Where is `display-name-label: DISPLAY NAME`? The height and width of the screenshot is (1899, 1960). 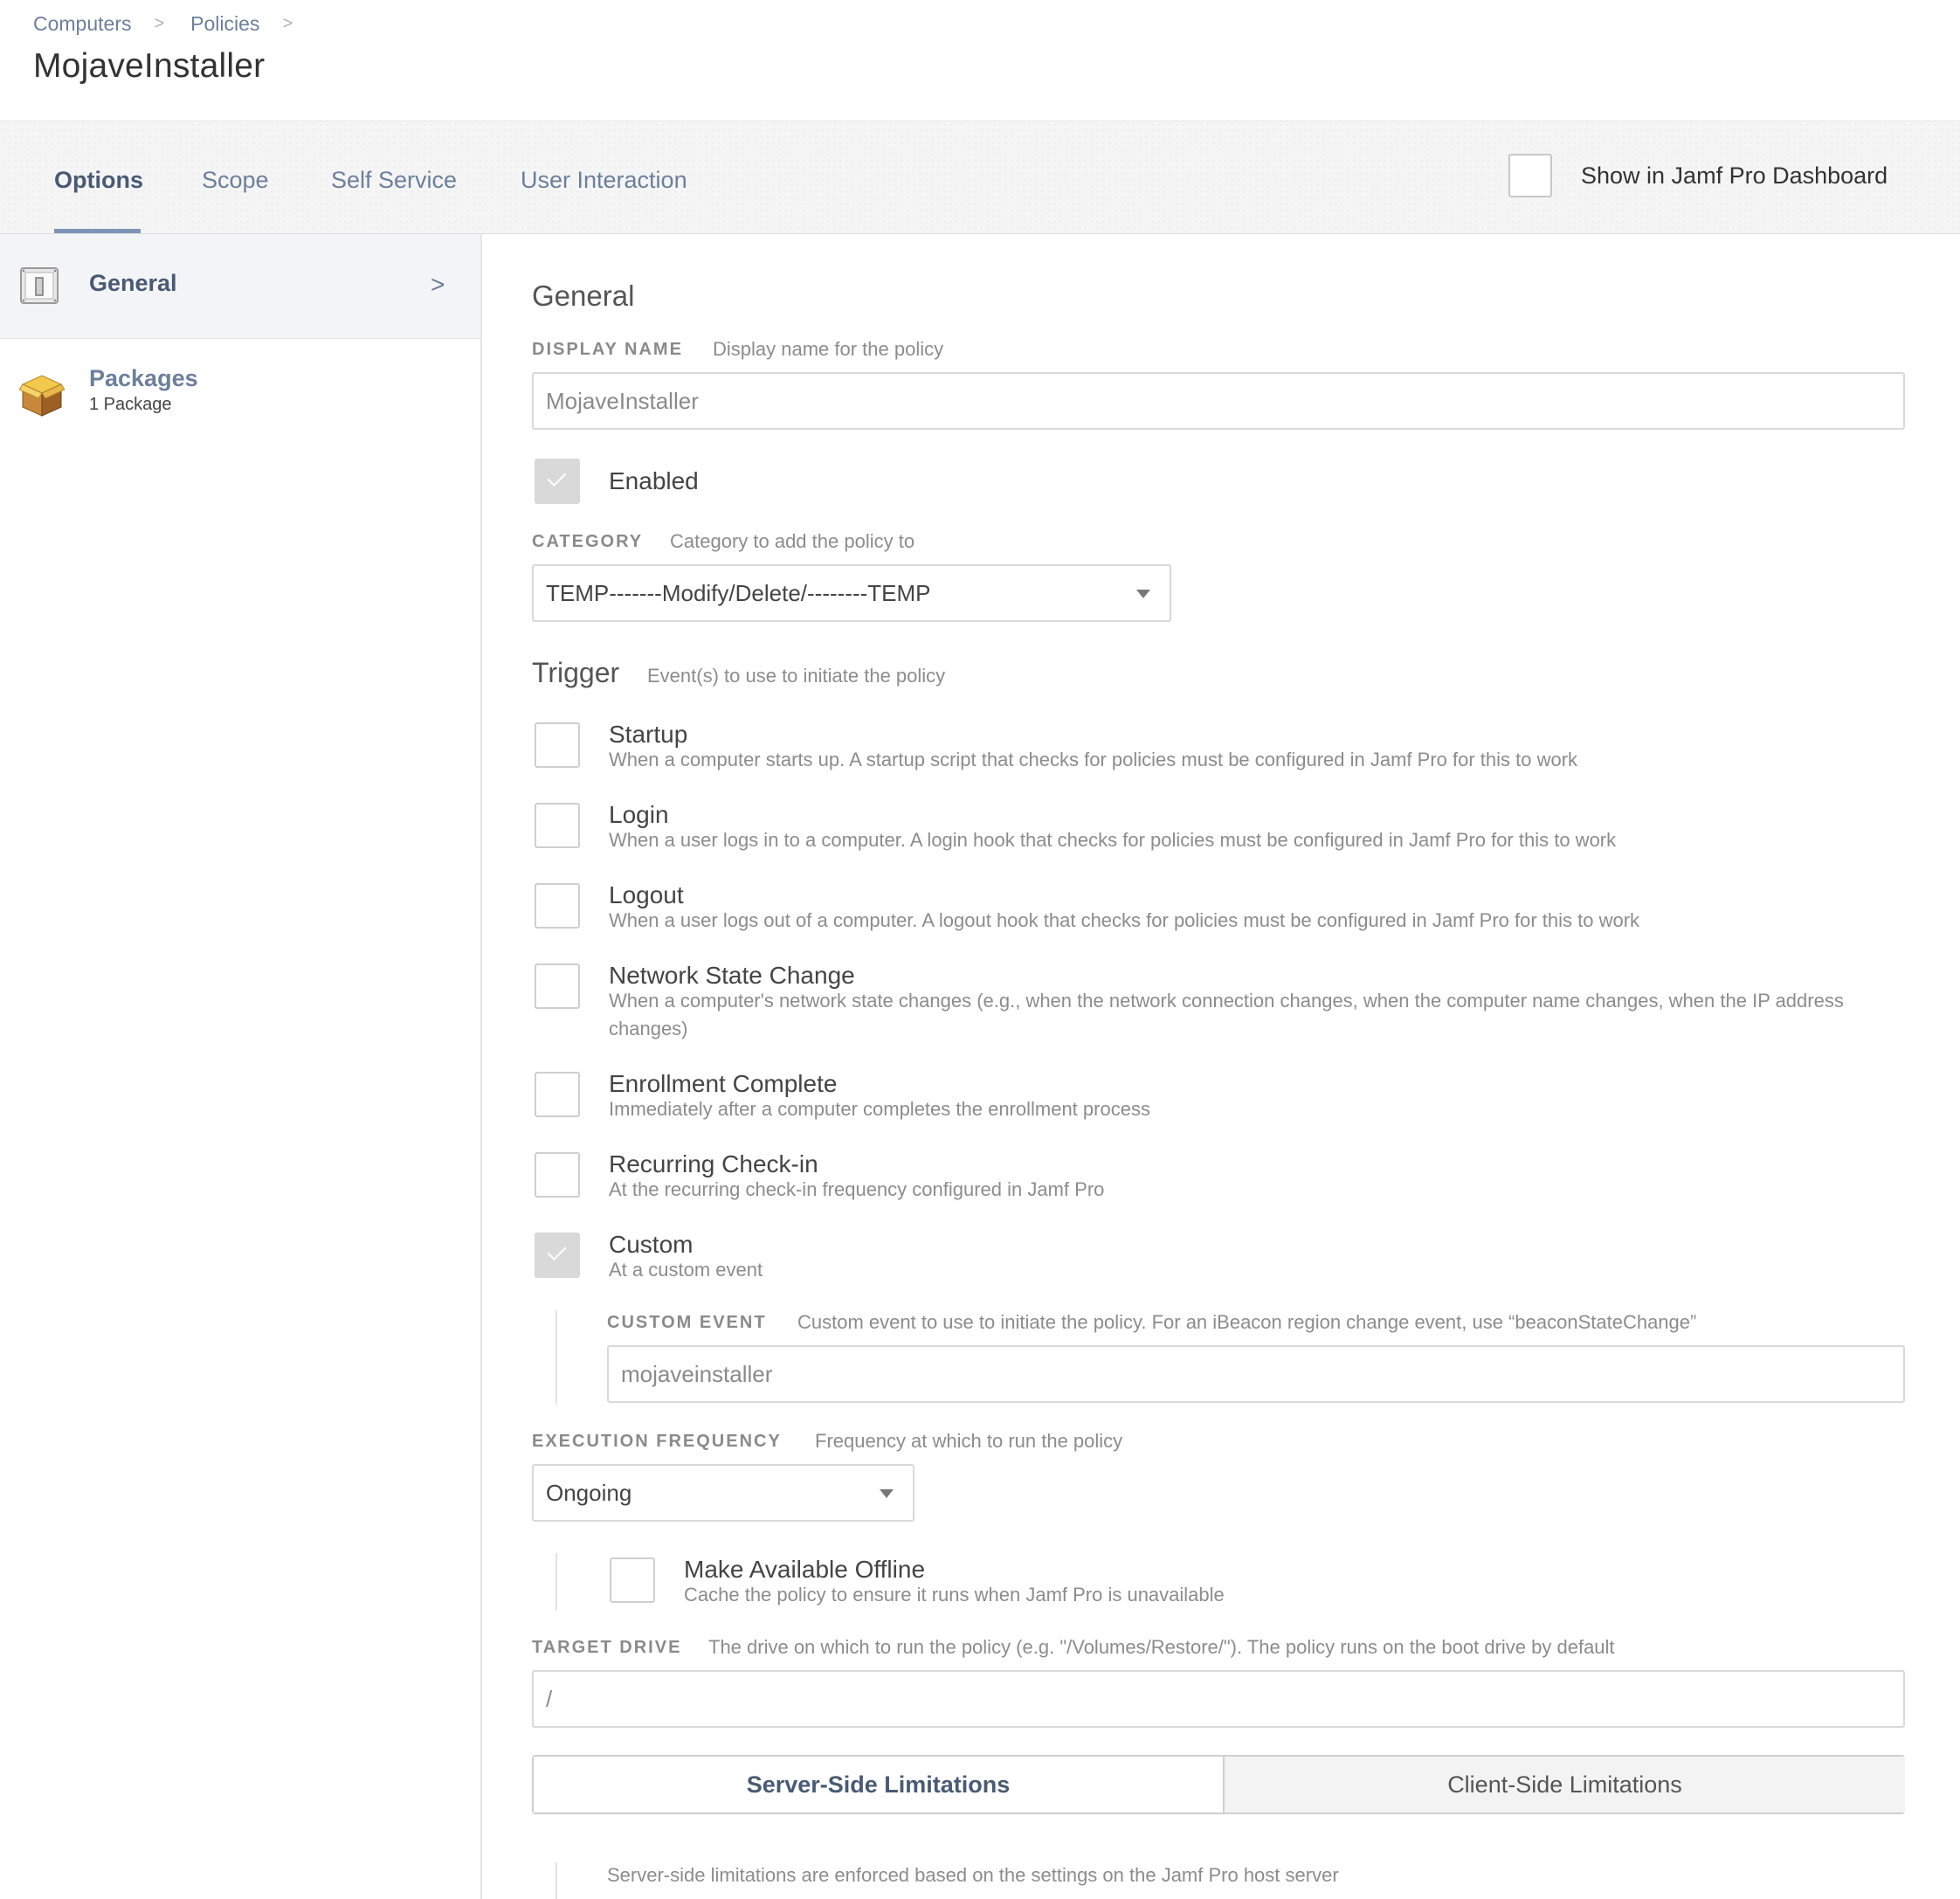
display-name-label: DISPLAY NAME is located at coordinates (607, 349).